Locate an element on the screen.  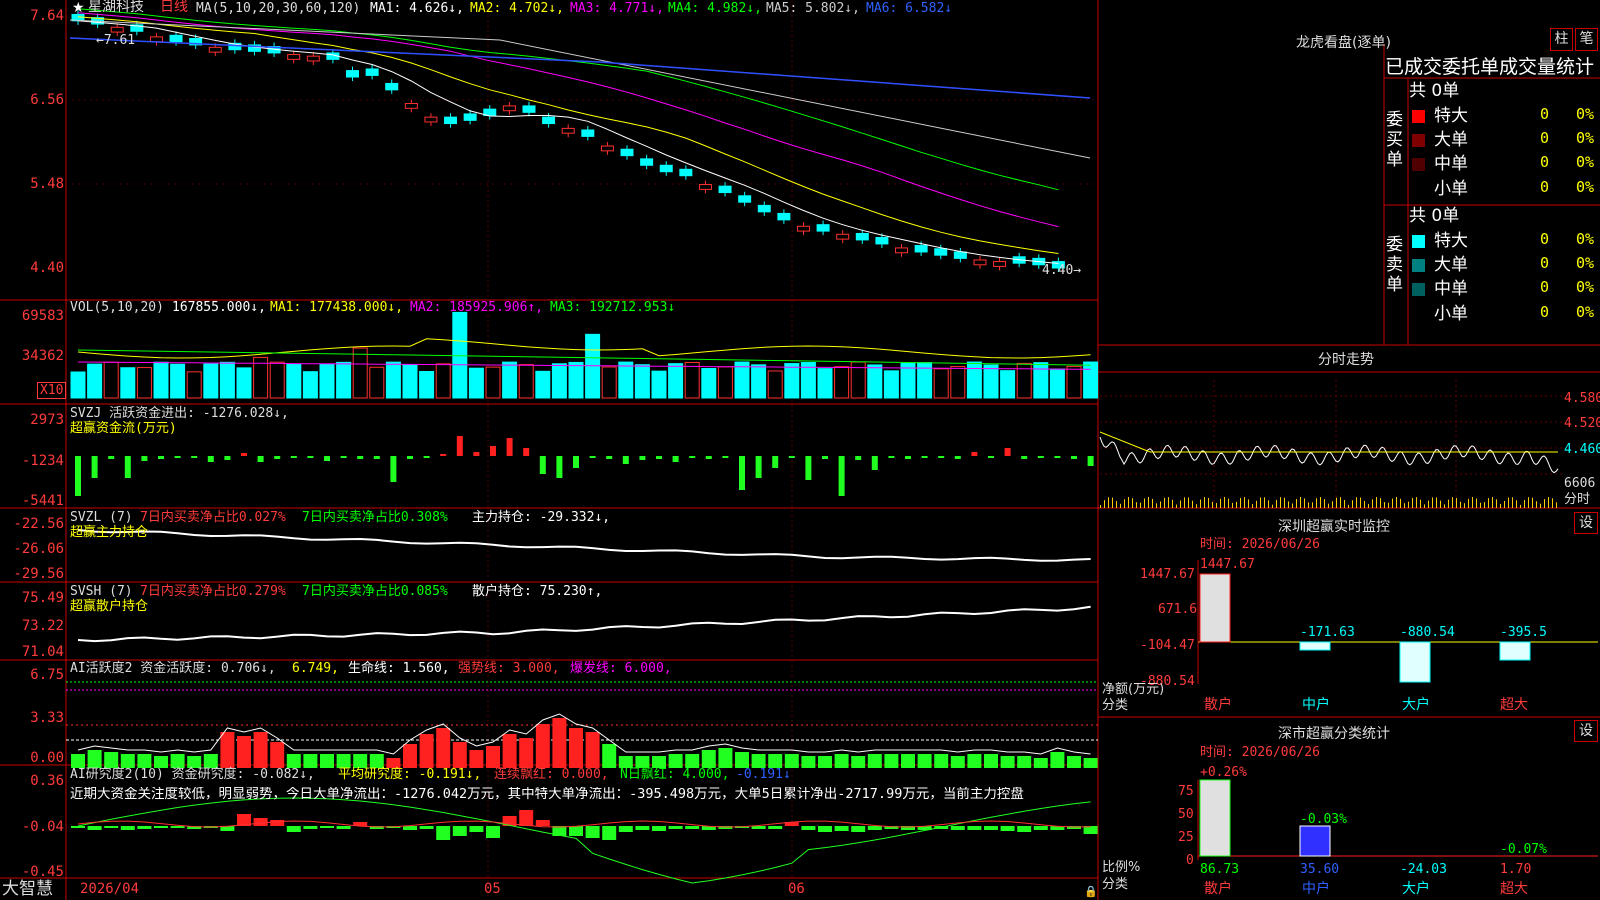
brand-label: 大智慧 is located at coordinates (27, 889).